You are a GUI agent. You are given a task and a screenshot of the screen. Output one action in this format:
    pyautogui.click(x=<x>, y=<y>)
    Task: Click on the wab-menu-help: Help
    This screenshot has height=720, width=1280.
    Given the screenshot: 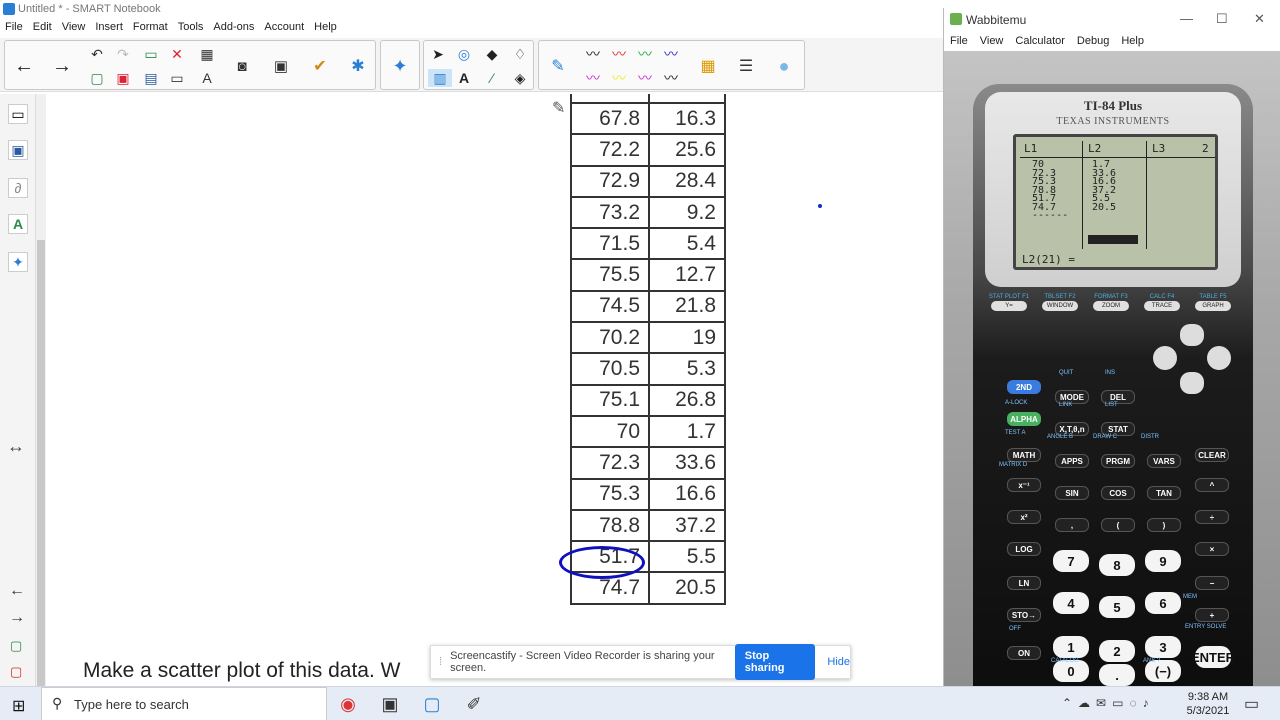 What is the action you would take?
    pyautogui.click(x=1132, y=42)
    